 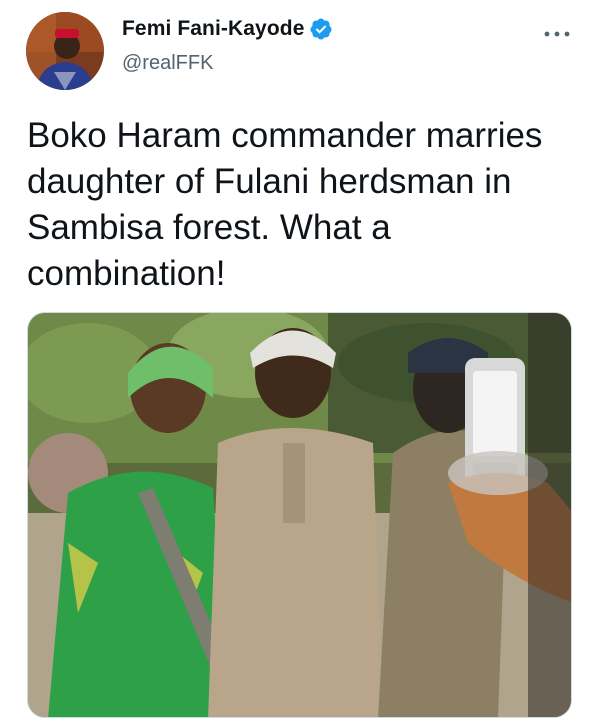 What do you see at coordinates (321, 29) in the screenshot?
I see `verified-badge-icon` at bounding box center [321, 29].